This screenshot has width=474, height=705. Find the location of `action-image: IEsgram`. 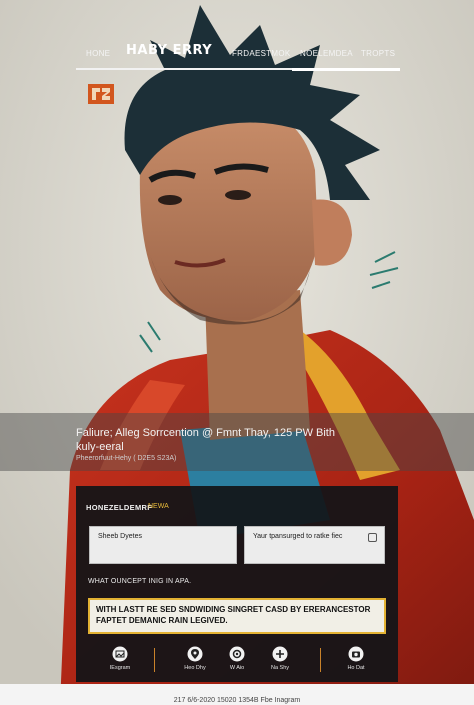

action-image: IEsgram is located at coordinates (120, 658).